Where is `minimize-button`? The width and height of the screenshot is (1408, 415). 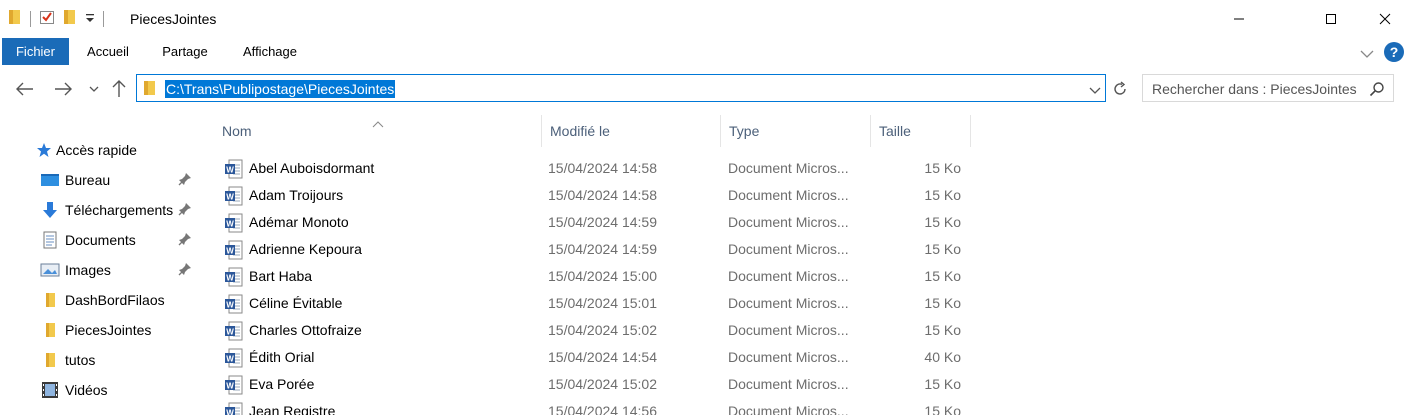 minimize-button is located at coordinates (1239, 19).